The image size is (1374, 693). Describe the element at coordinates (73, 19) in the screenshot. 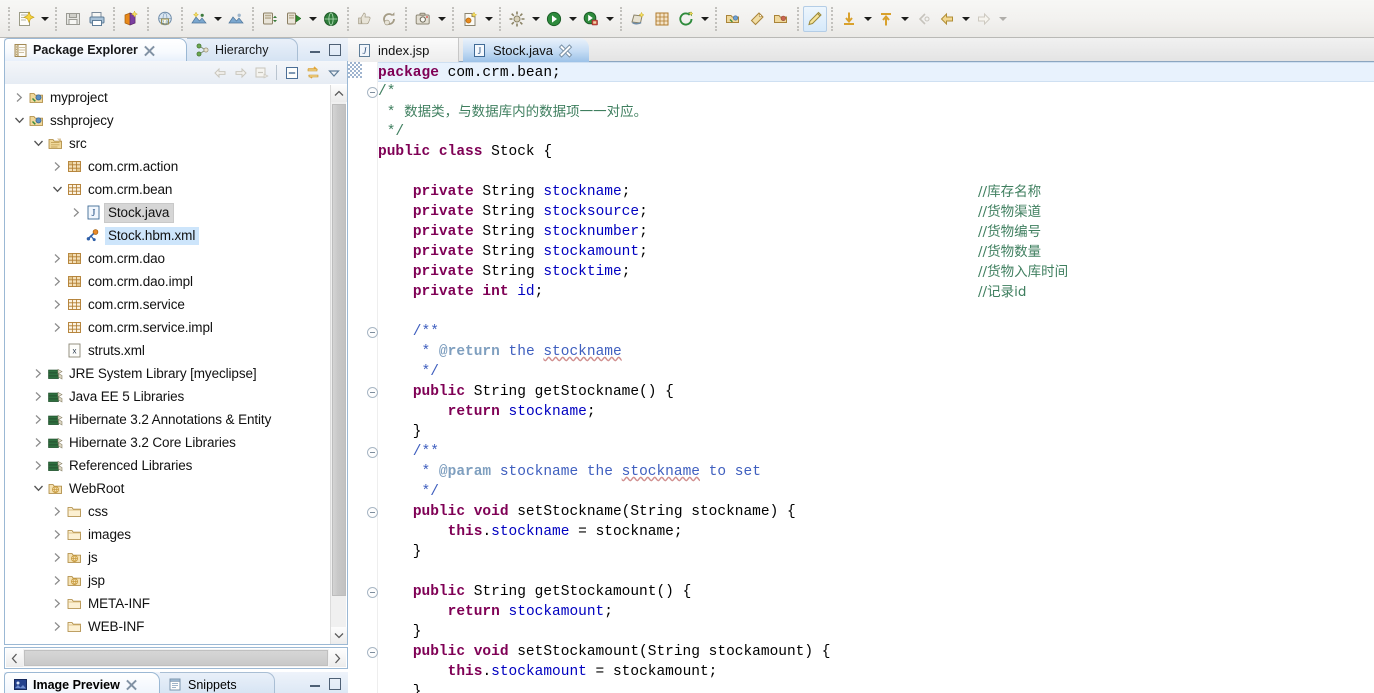

I see `save-icon` at that location.